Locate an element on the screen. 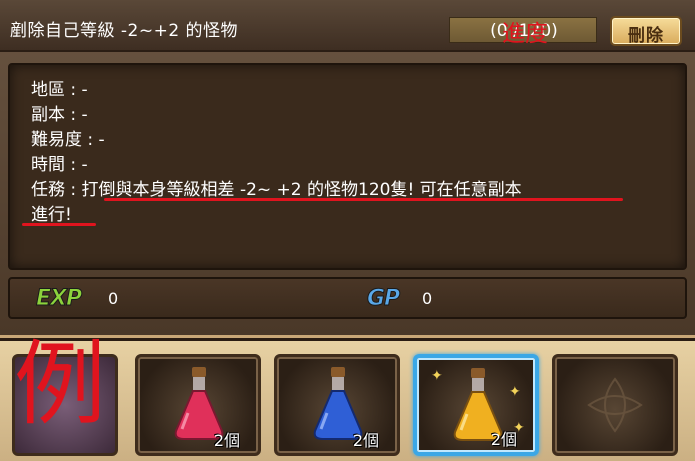 This screenshot has height=461, width=695. info-mission-line1: 任務 : 打倒與本身等級相差 -2~ +2 的怪物120隻! 可在任意副本 is located at coordinates (276, 190).